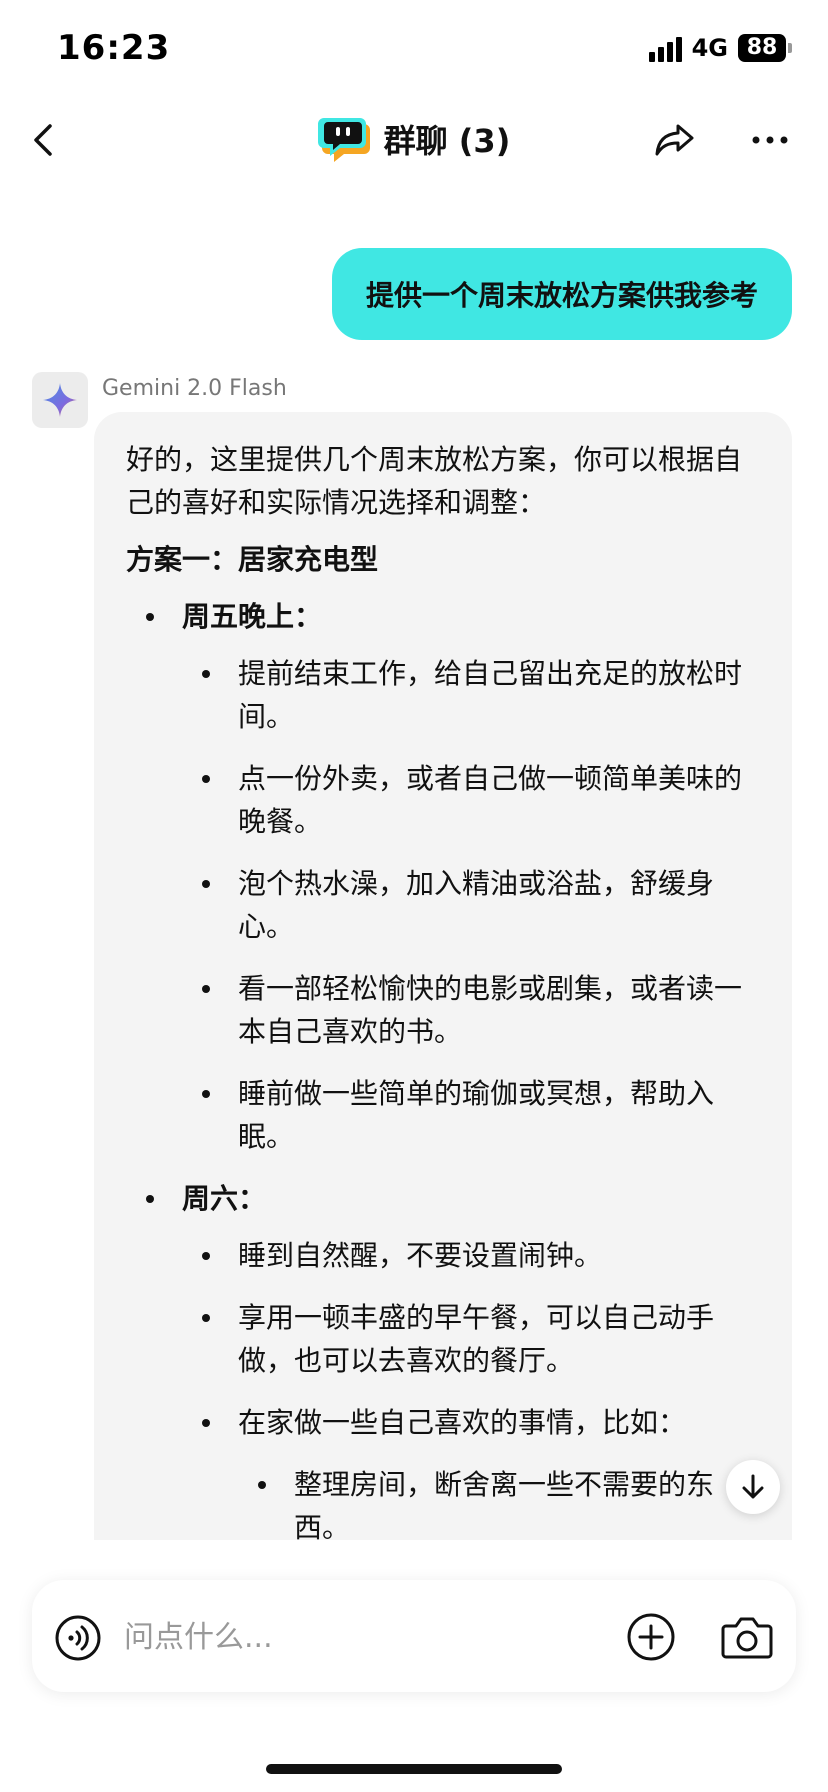  I want to click on status-time: 16:23, so click(114, 48).